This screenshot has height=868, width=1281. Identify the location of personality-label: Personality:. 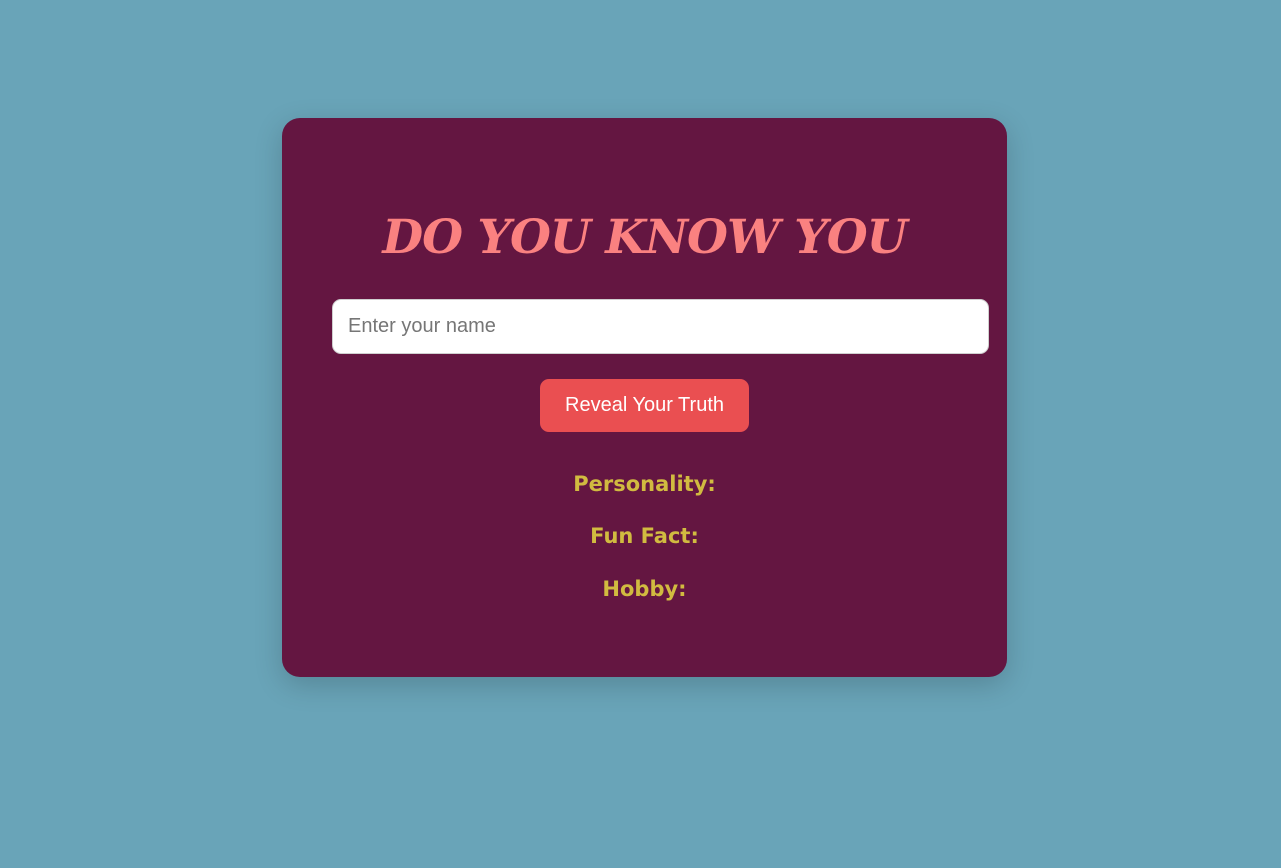
(644, 484).